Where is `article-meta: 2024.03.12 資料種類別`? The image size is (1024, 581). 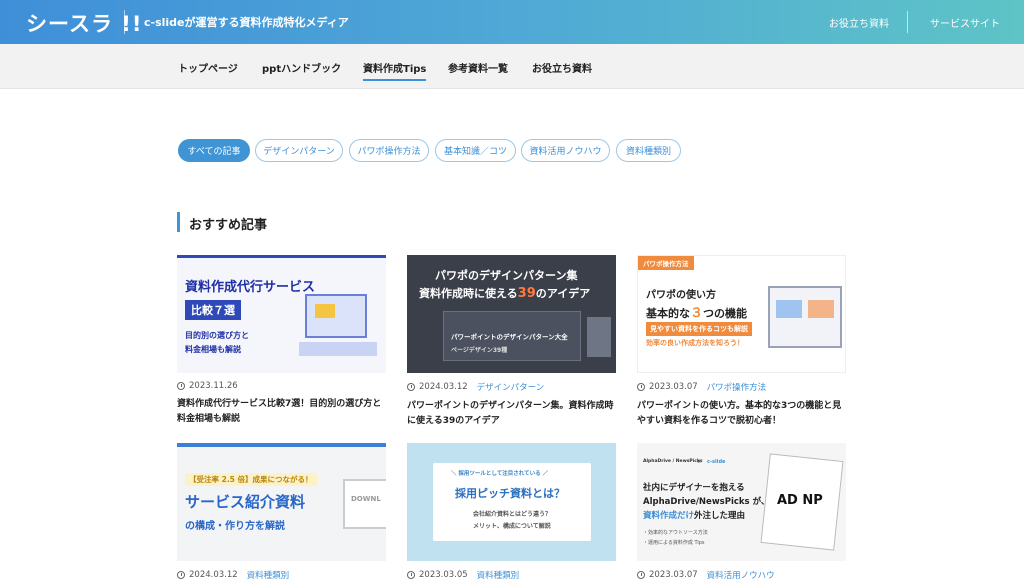
article-meta: 2024.03.12 資料種類別 is located at coordinates (281, 575).